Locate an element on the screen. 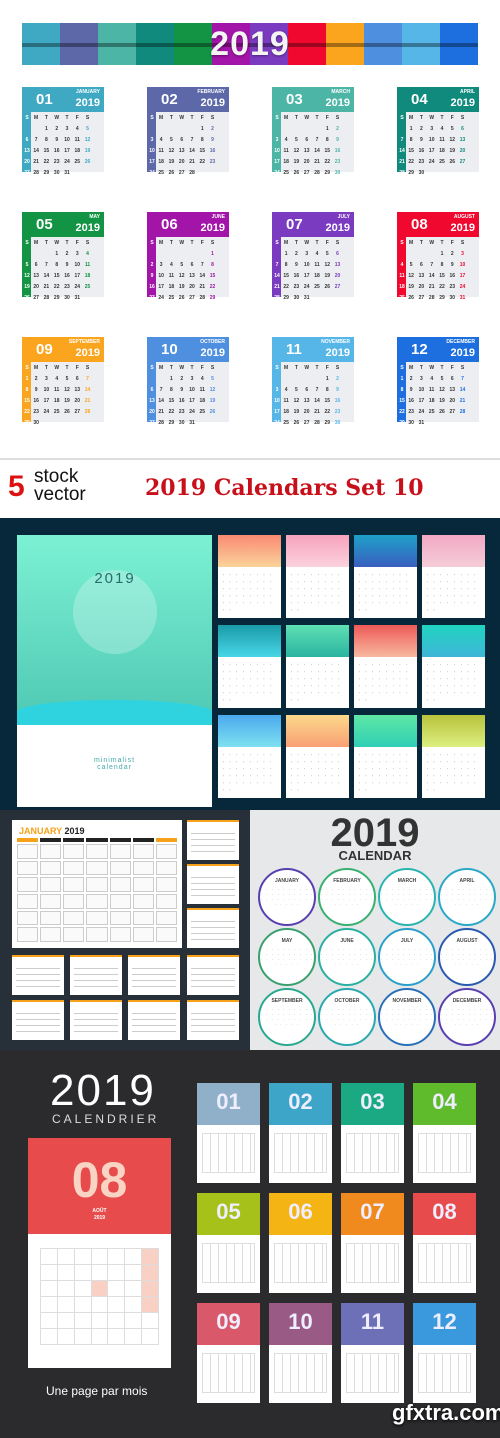  month-number: 05 is located at coordinates (228, 1211).